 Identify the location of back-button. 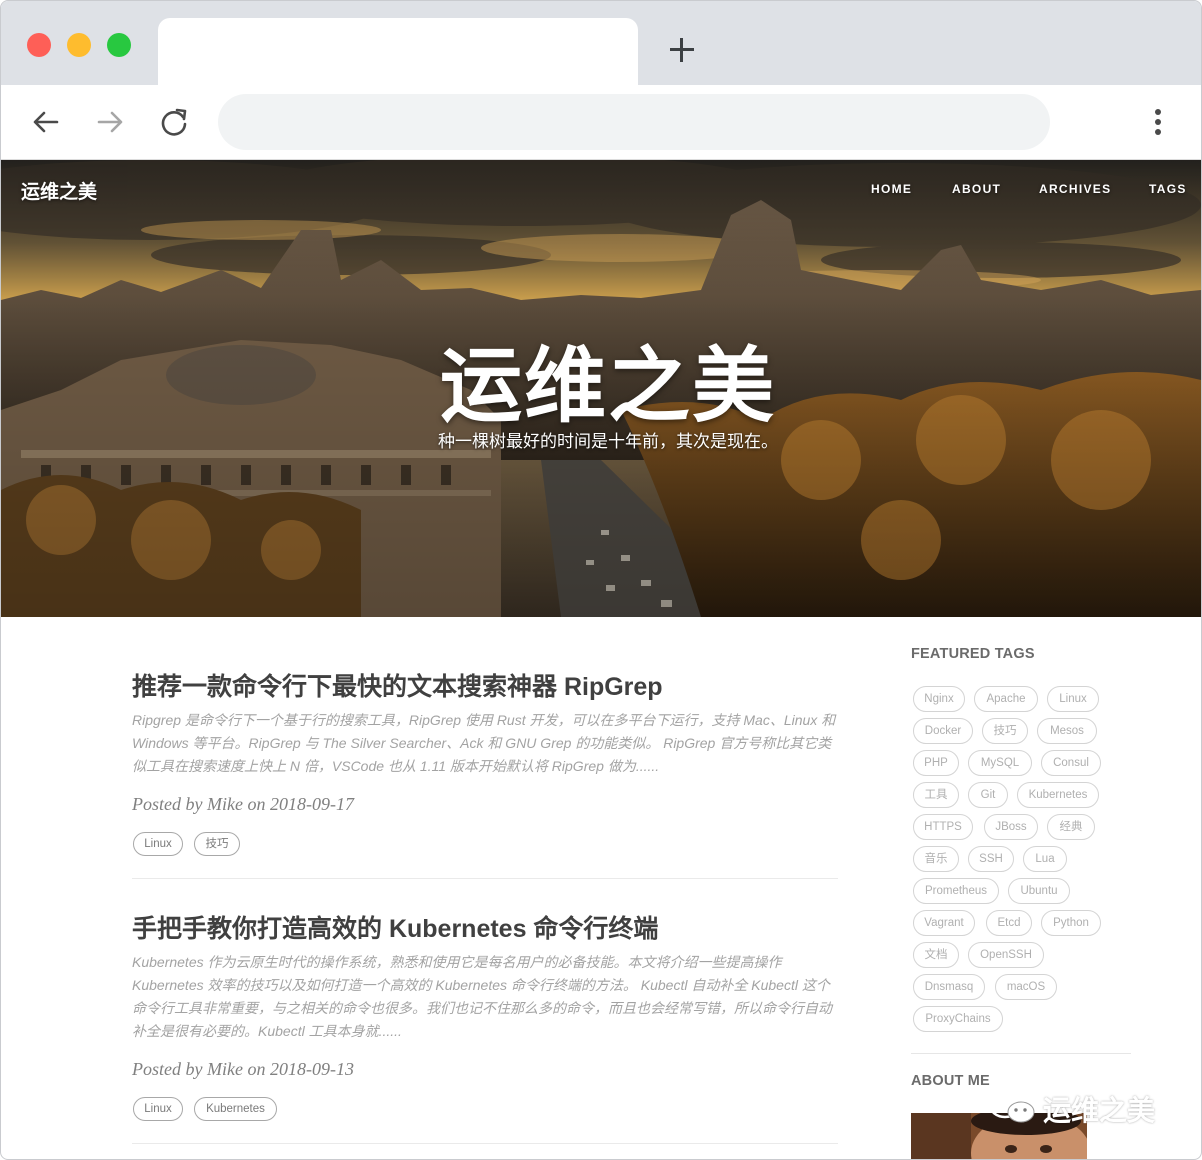
(46, 122).